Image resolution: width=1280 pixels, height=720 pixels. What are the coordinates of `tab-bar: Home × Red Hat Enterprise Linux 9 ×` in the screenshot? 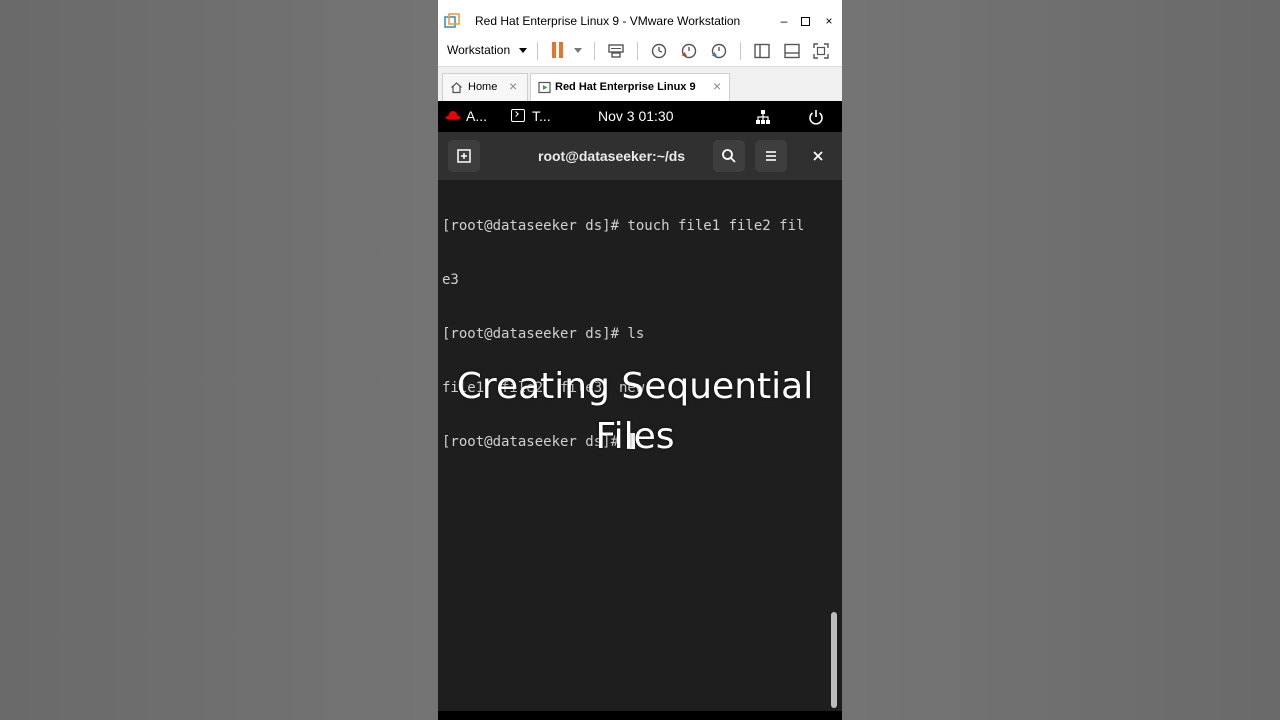 It's located at (640, 84).